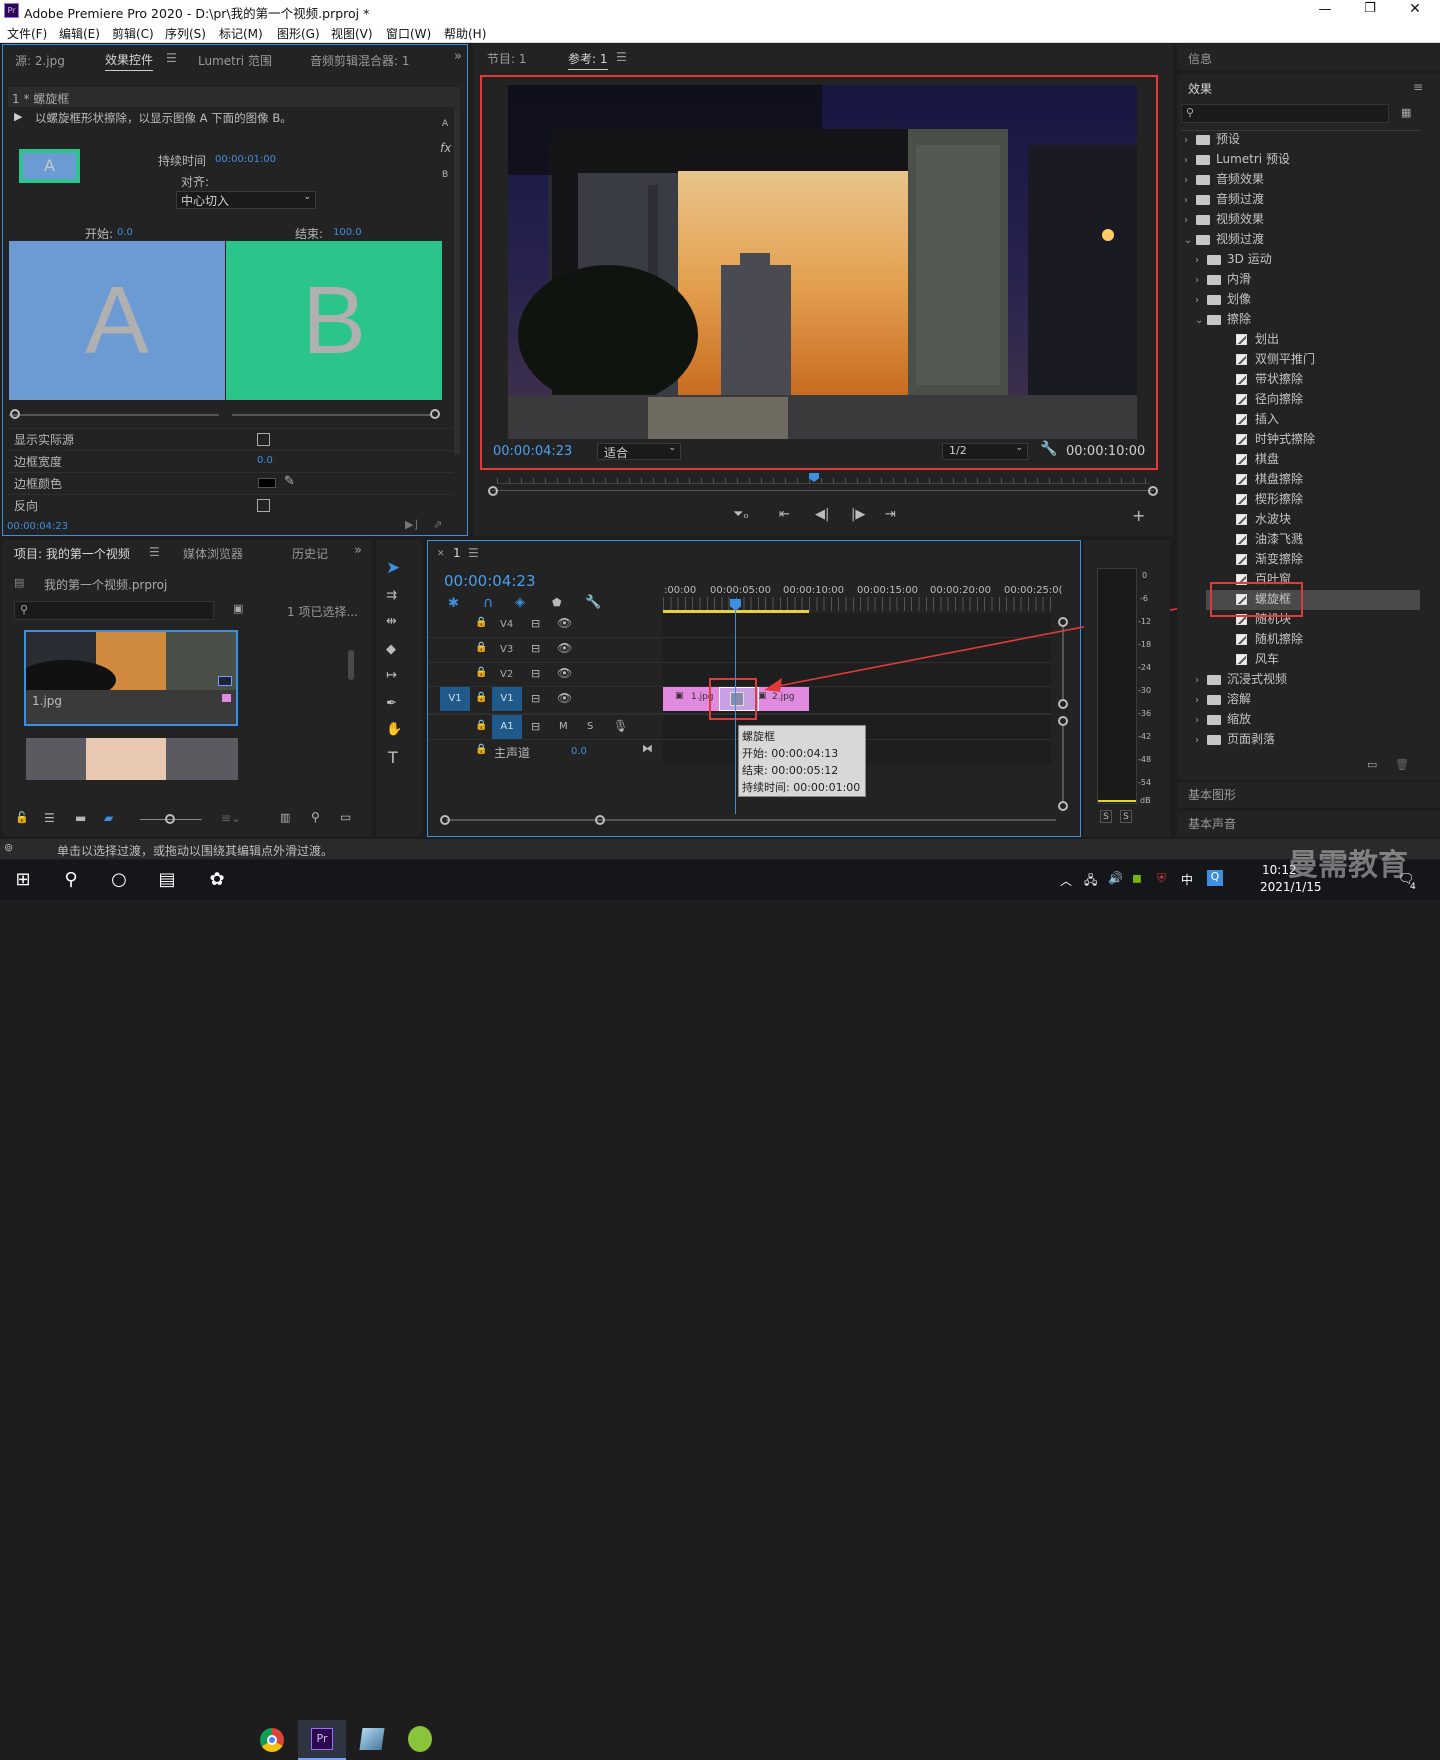 This screenshot has height=1760, width=1440. What do you see at coordinates (507, 58) in the screenshot?
I see `tab-program: 节目: 1` at bounding box center [507, 58].